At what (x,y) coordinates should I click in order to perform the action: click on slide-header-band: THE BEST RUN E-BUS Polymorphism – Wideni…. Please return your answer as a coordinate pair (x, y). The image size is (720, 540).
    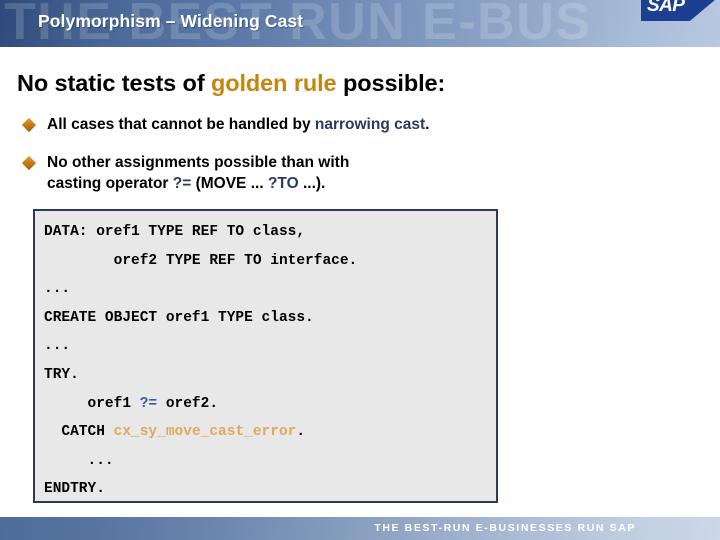
    Looking at the image, I should click on (360, 23).